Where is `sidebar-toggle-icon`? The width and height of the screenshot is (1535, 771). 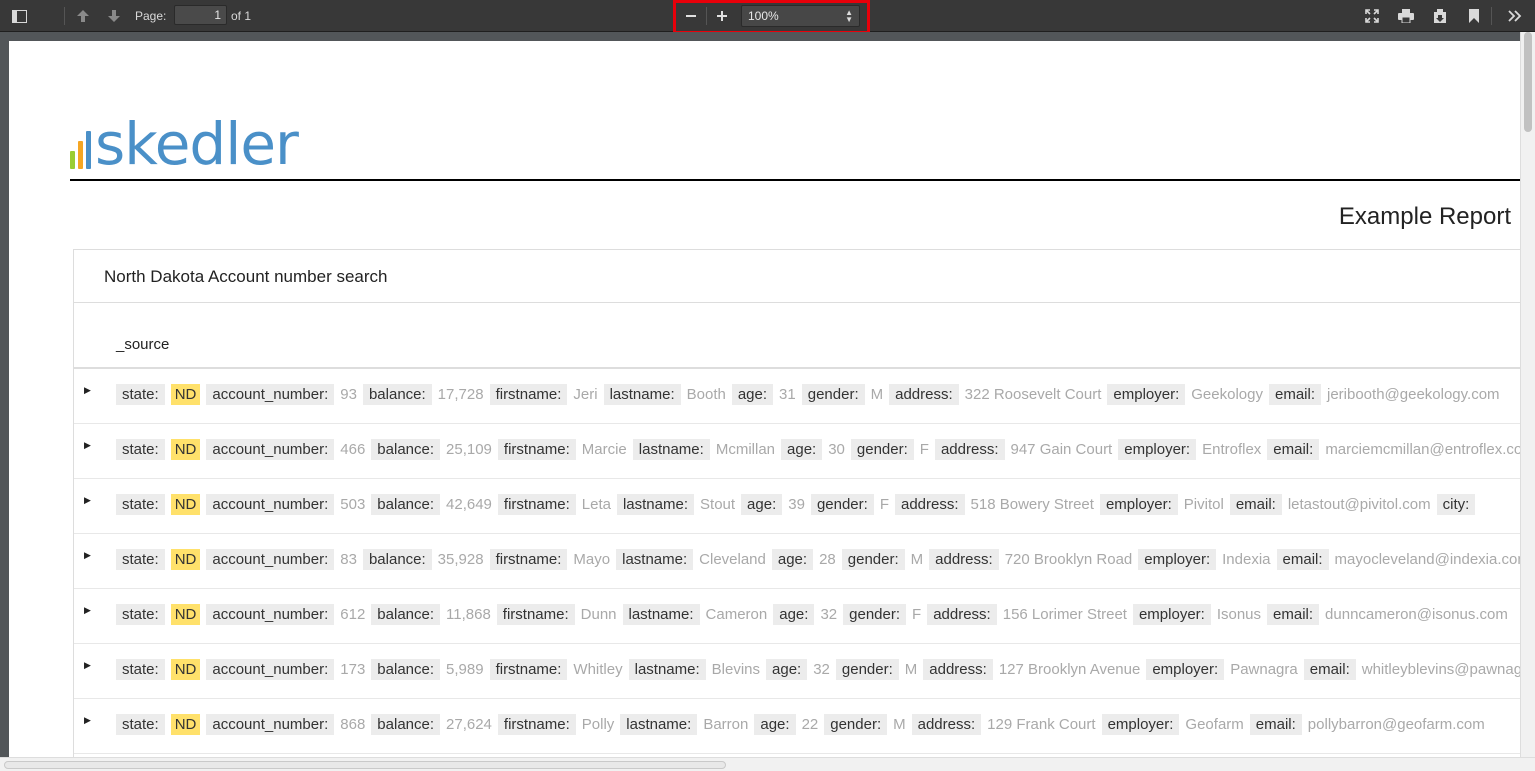
sidebar-toggle-icon is located at coordinates (19, 16).